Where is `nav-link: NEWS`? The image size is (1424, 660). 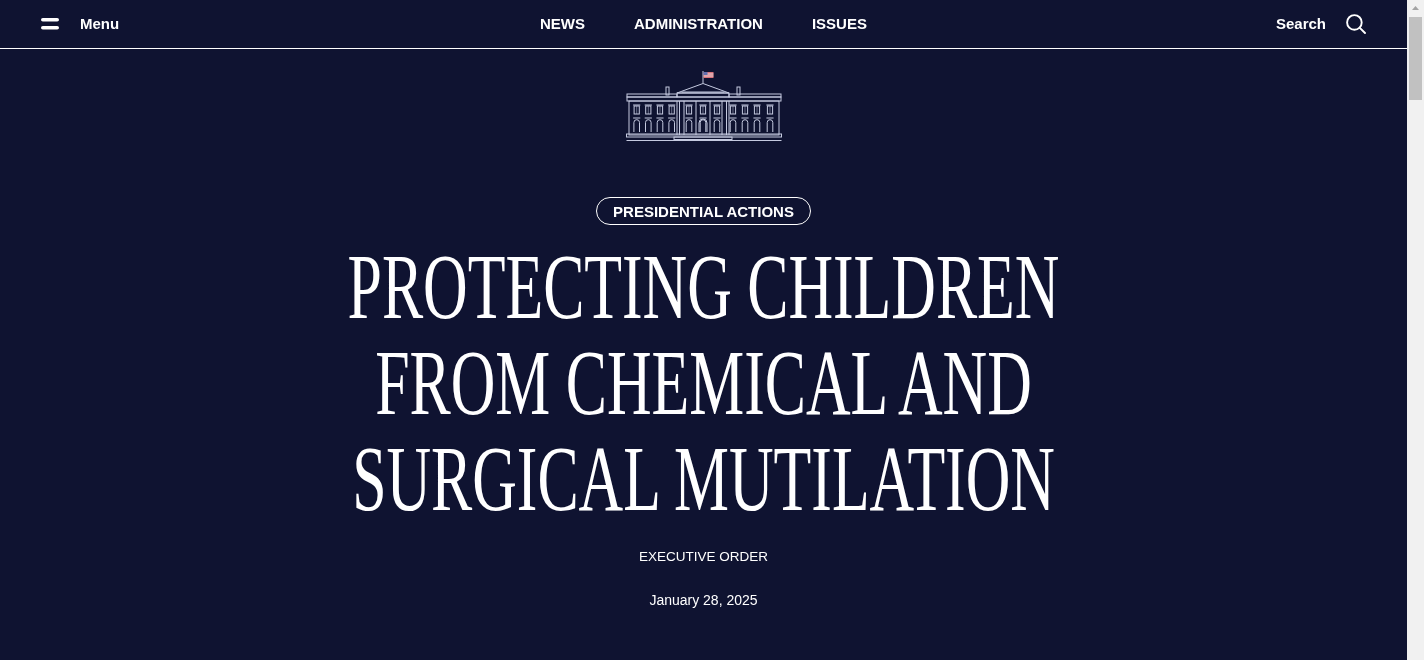
nav-link: NEWS is located at coordinates (563, 24).